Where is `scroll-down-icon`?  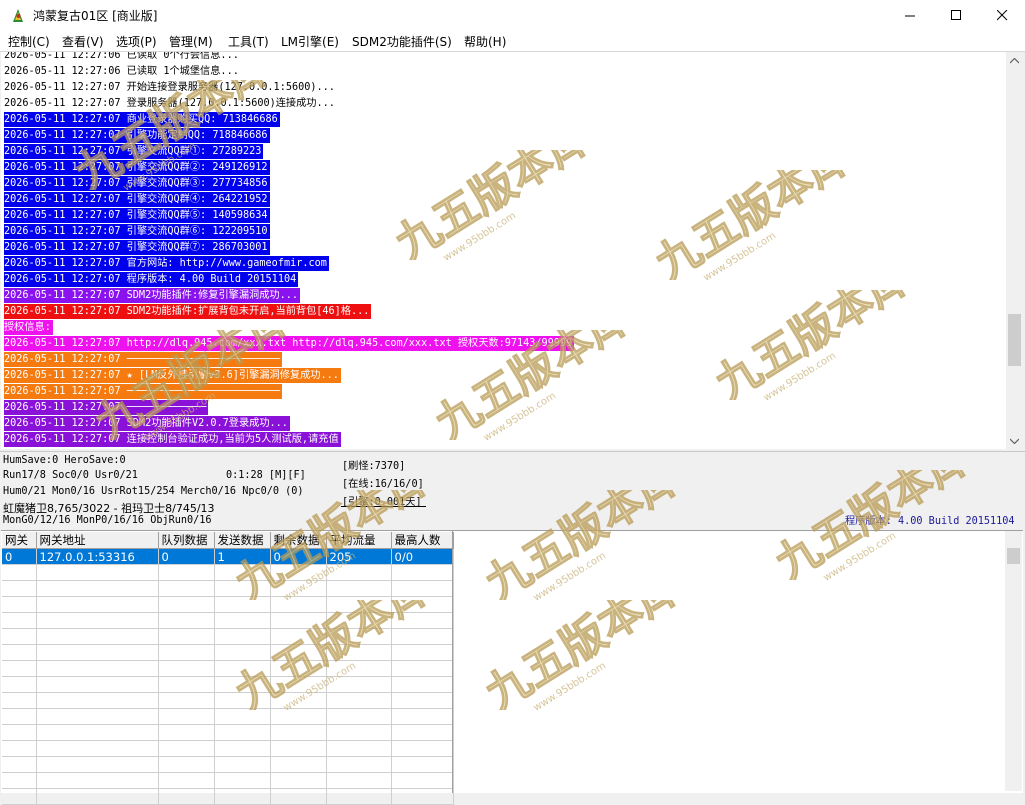
scroll-down-icon is located at coordinates (1014, 440).